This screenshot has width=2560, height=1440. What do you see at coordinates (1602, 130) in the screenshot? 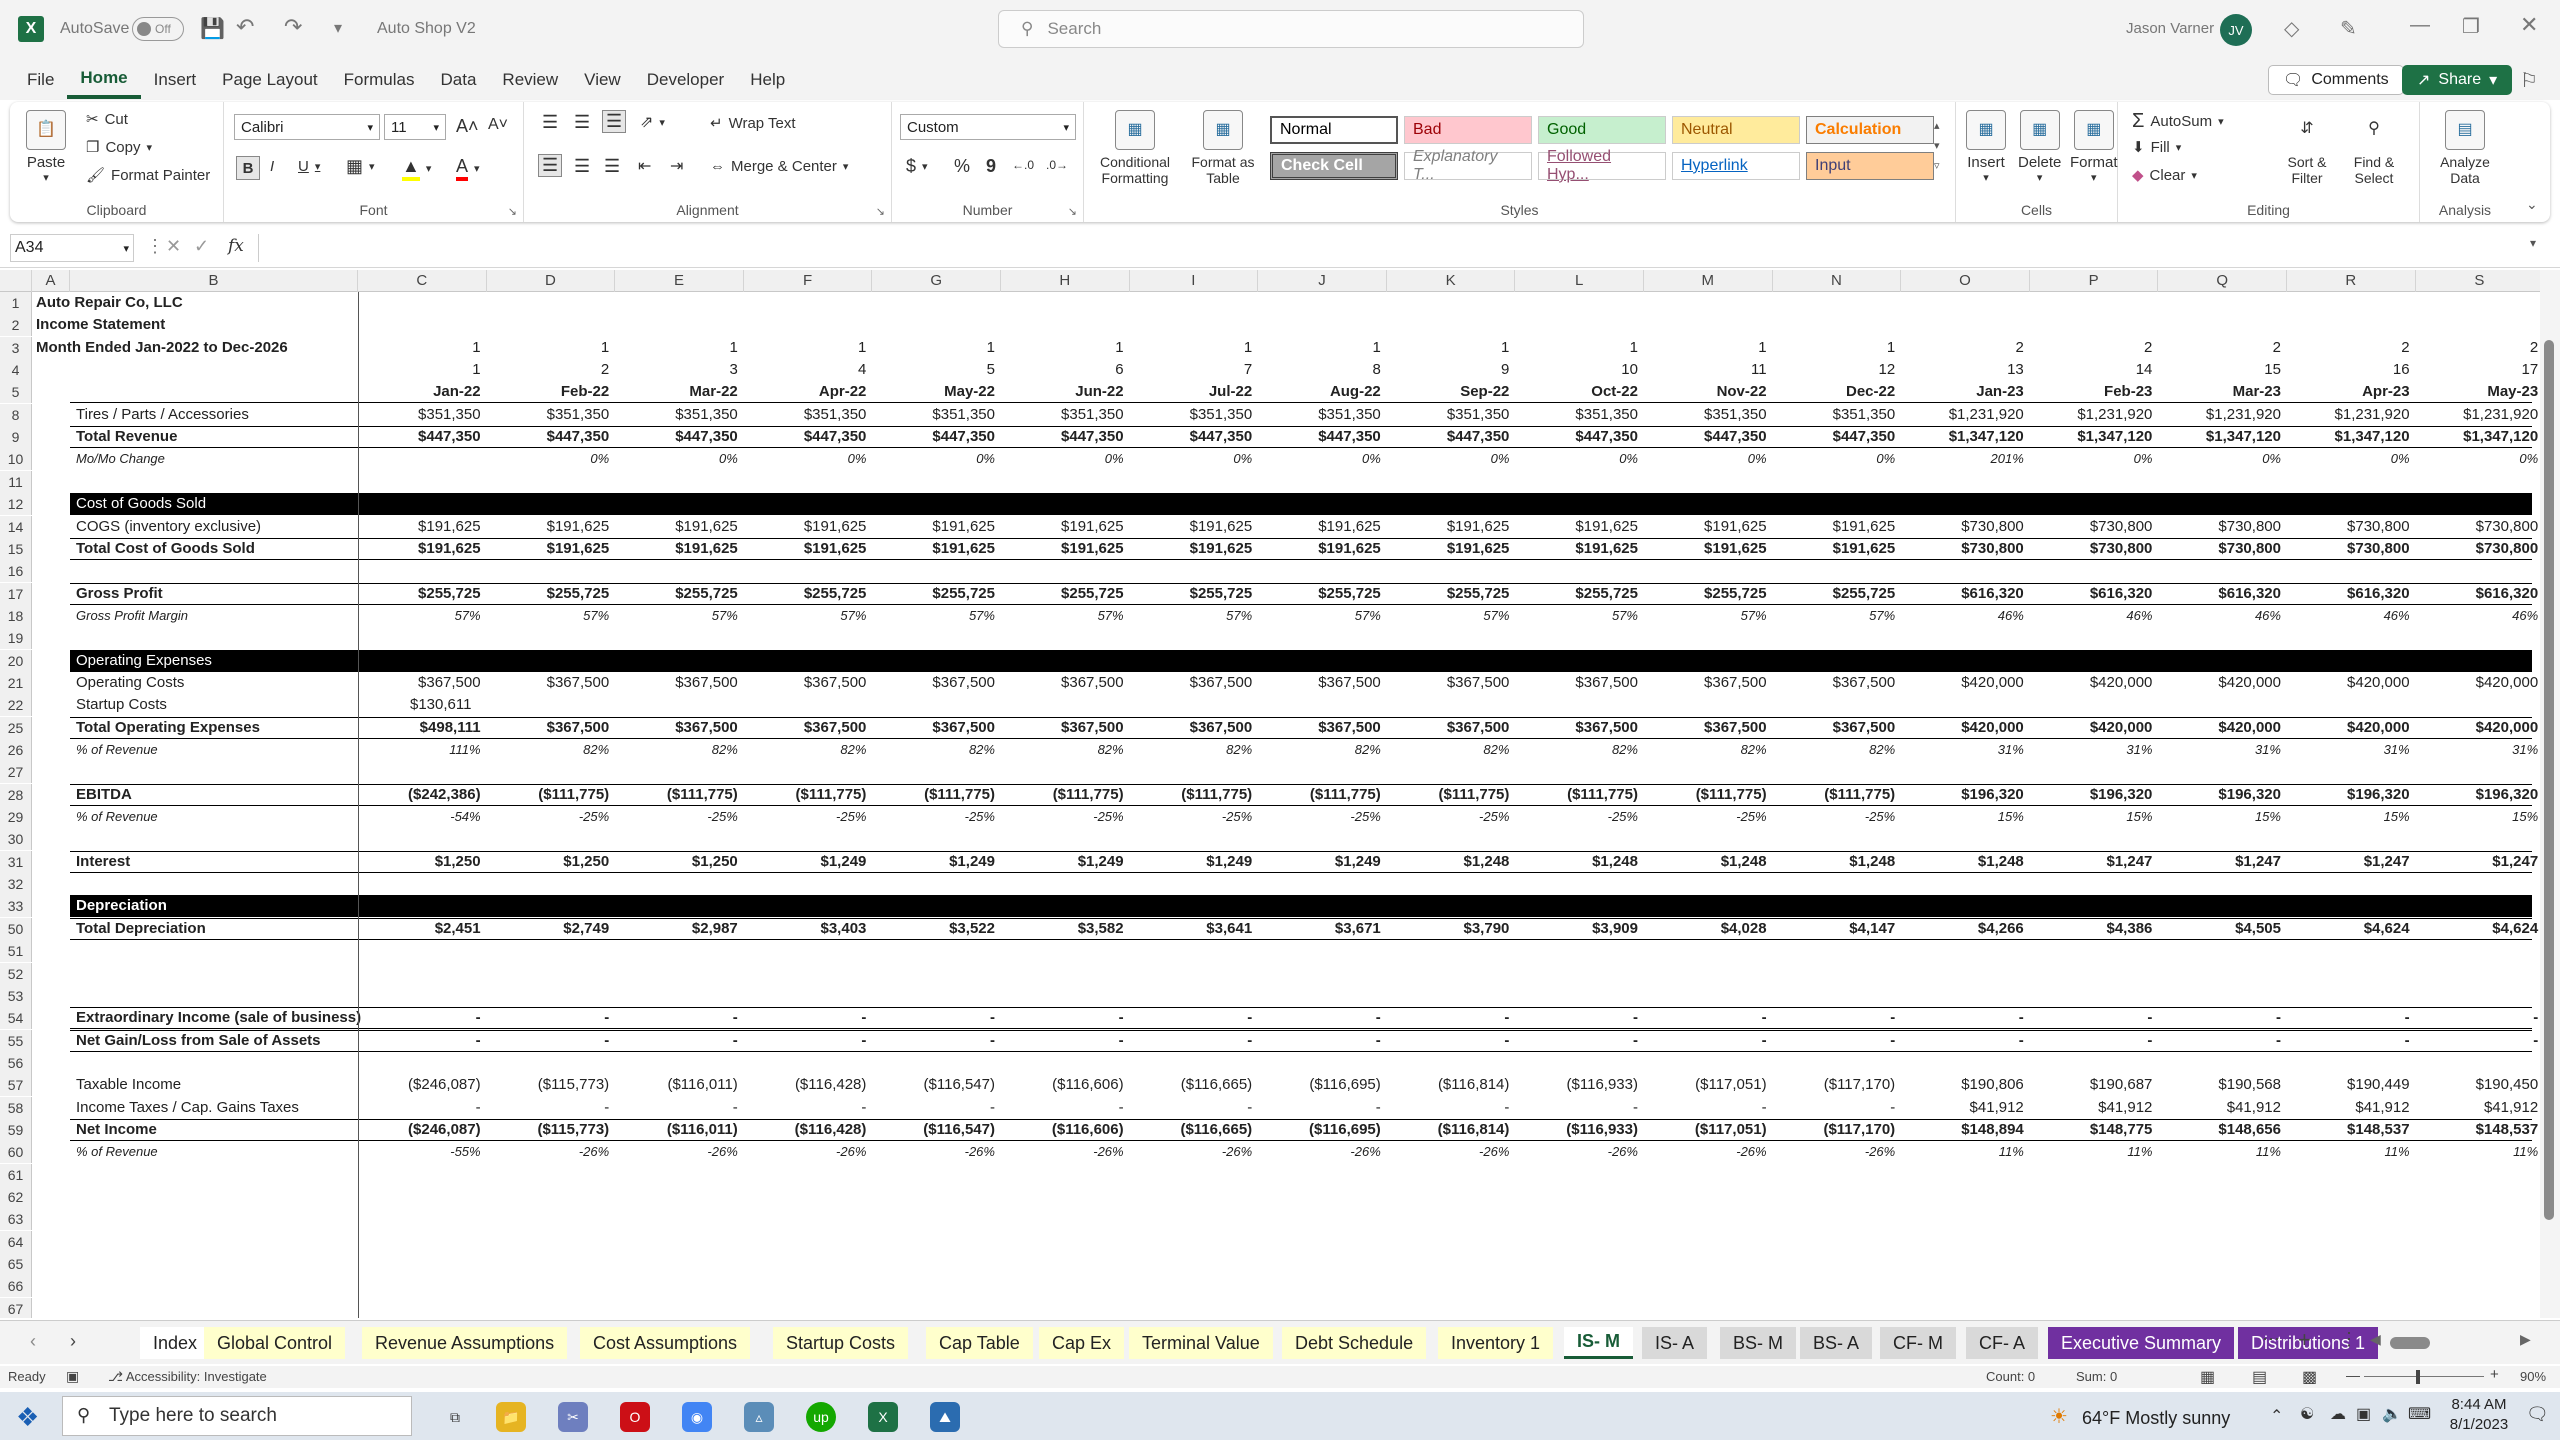
I see `style-good: Good` at bounding box center [1602, 130].